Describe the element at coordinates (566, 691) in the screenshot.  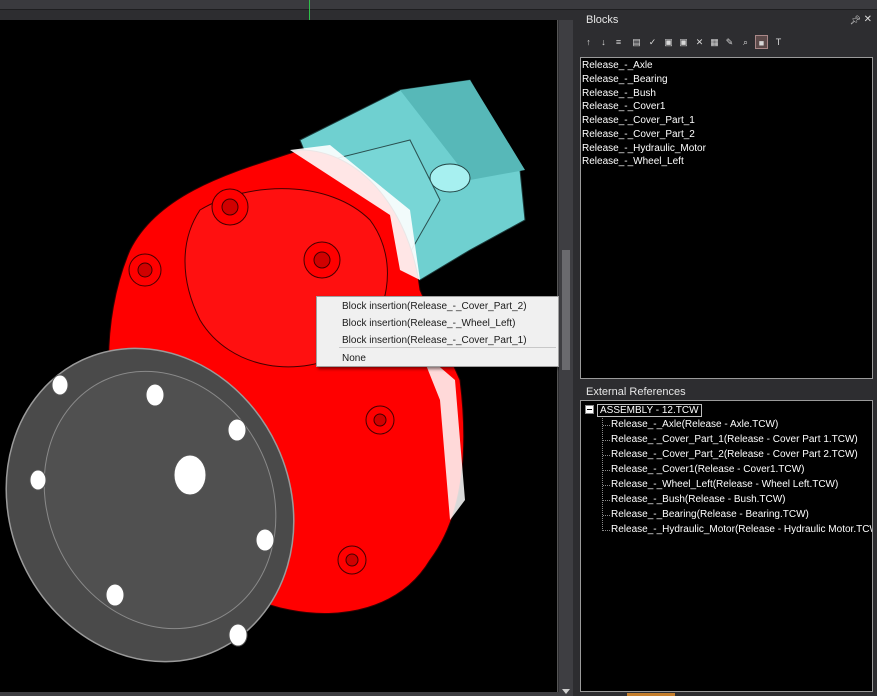
I see `scroll-down-icon` at that location.